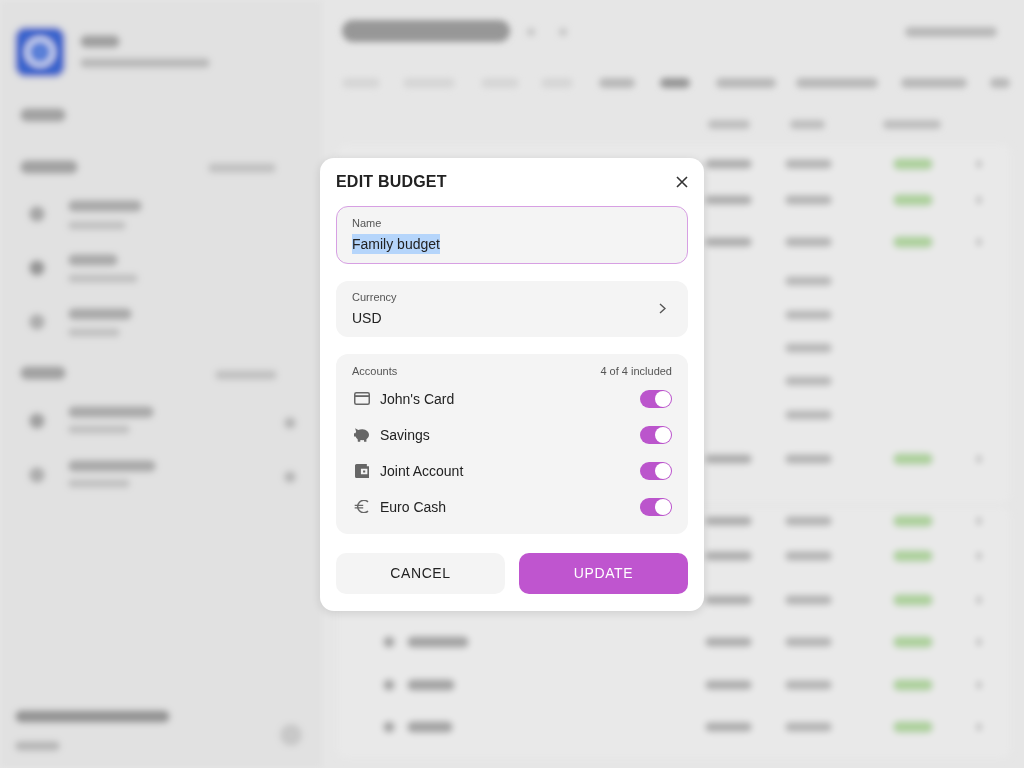 The image size is (1024, 768). I want to click on account-name: Euro Cash, so click(413, 506).